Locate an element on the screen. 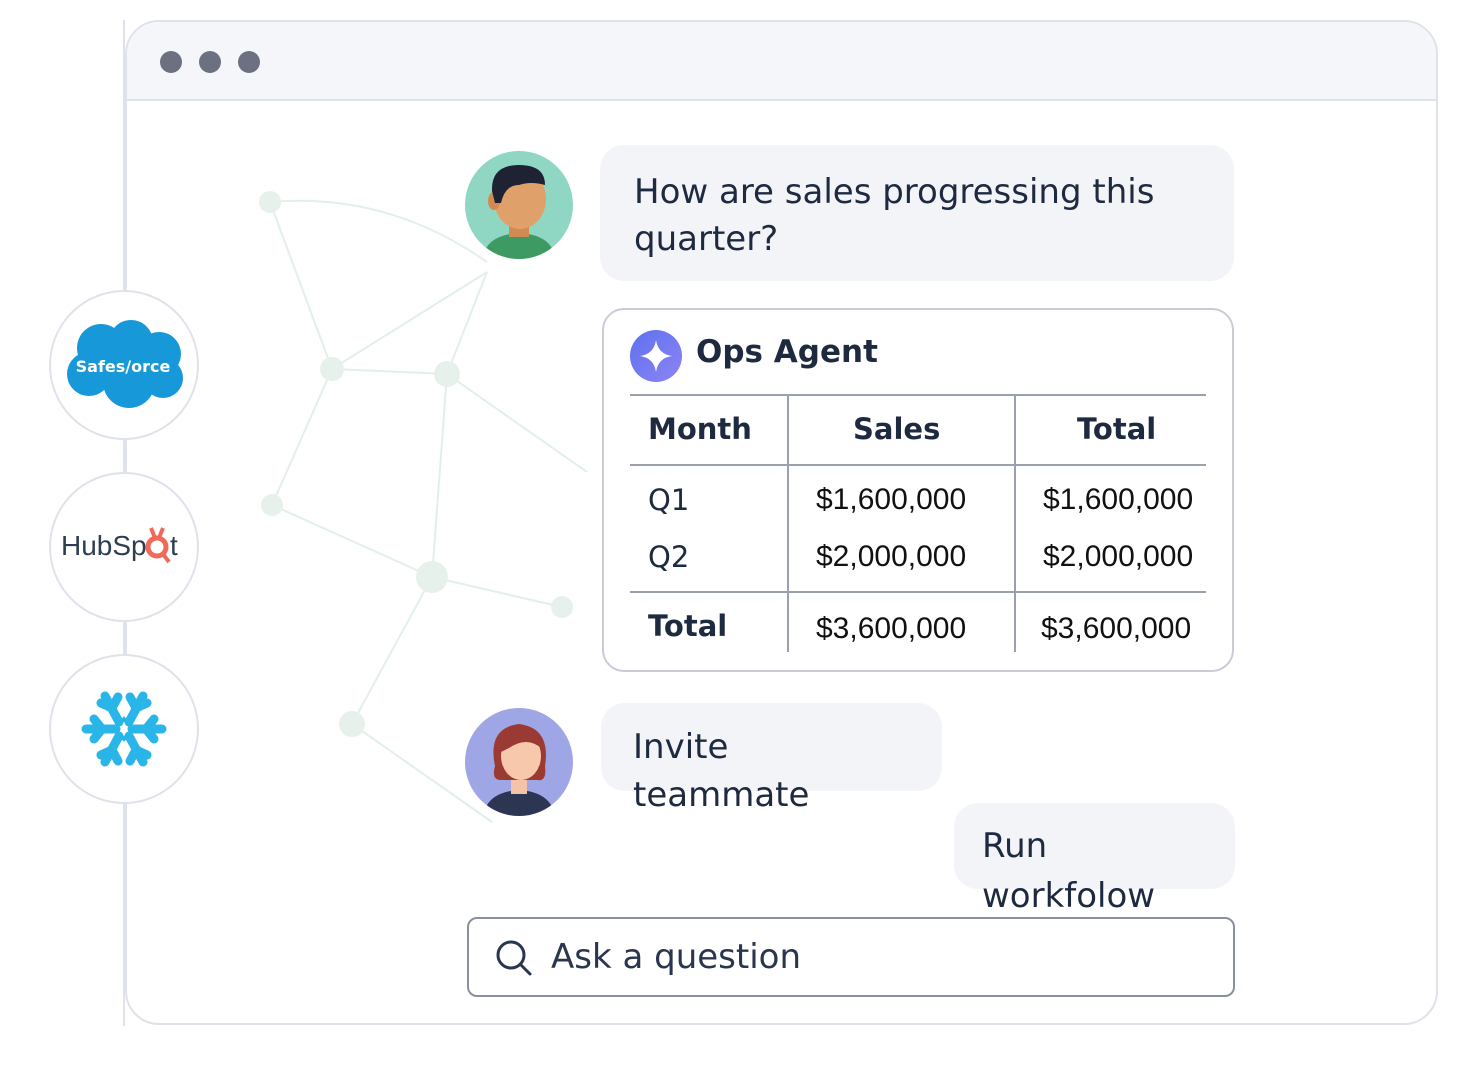 This screenshot has width=1466, height=1067. snowflake-integration is located at coordinates (124, 729).